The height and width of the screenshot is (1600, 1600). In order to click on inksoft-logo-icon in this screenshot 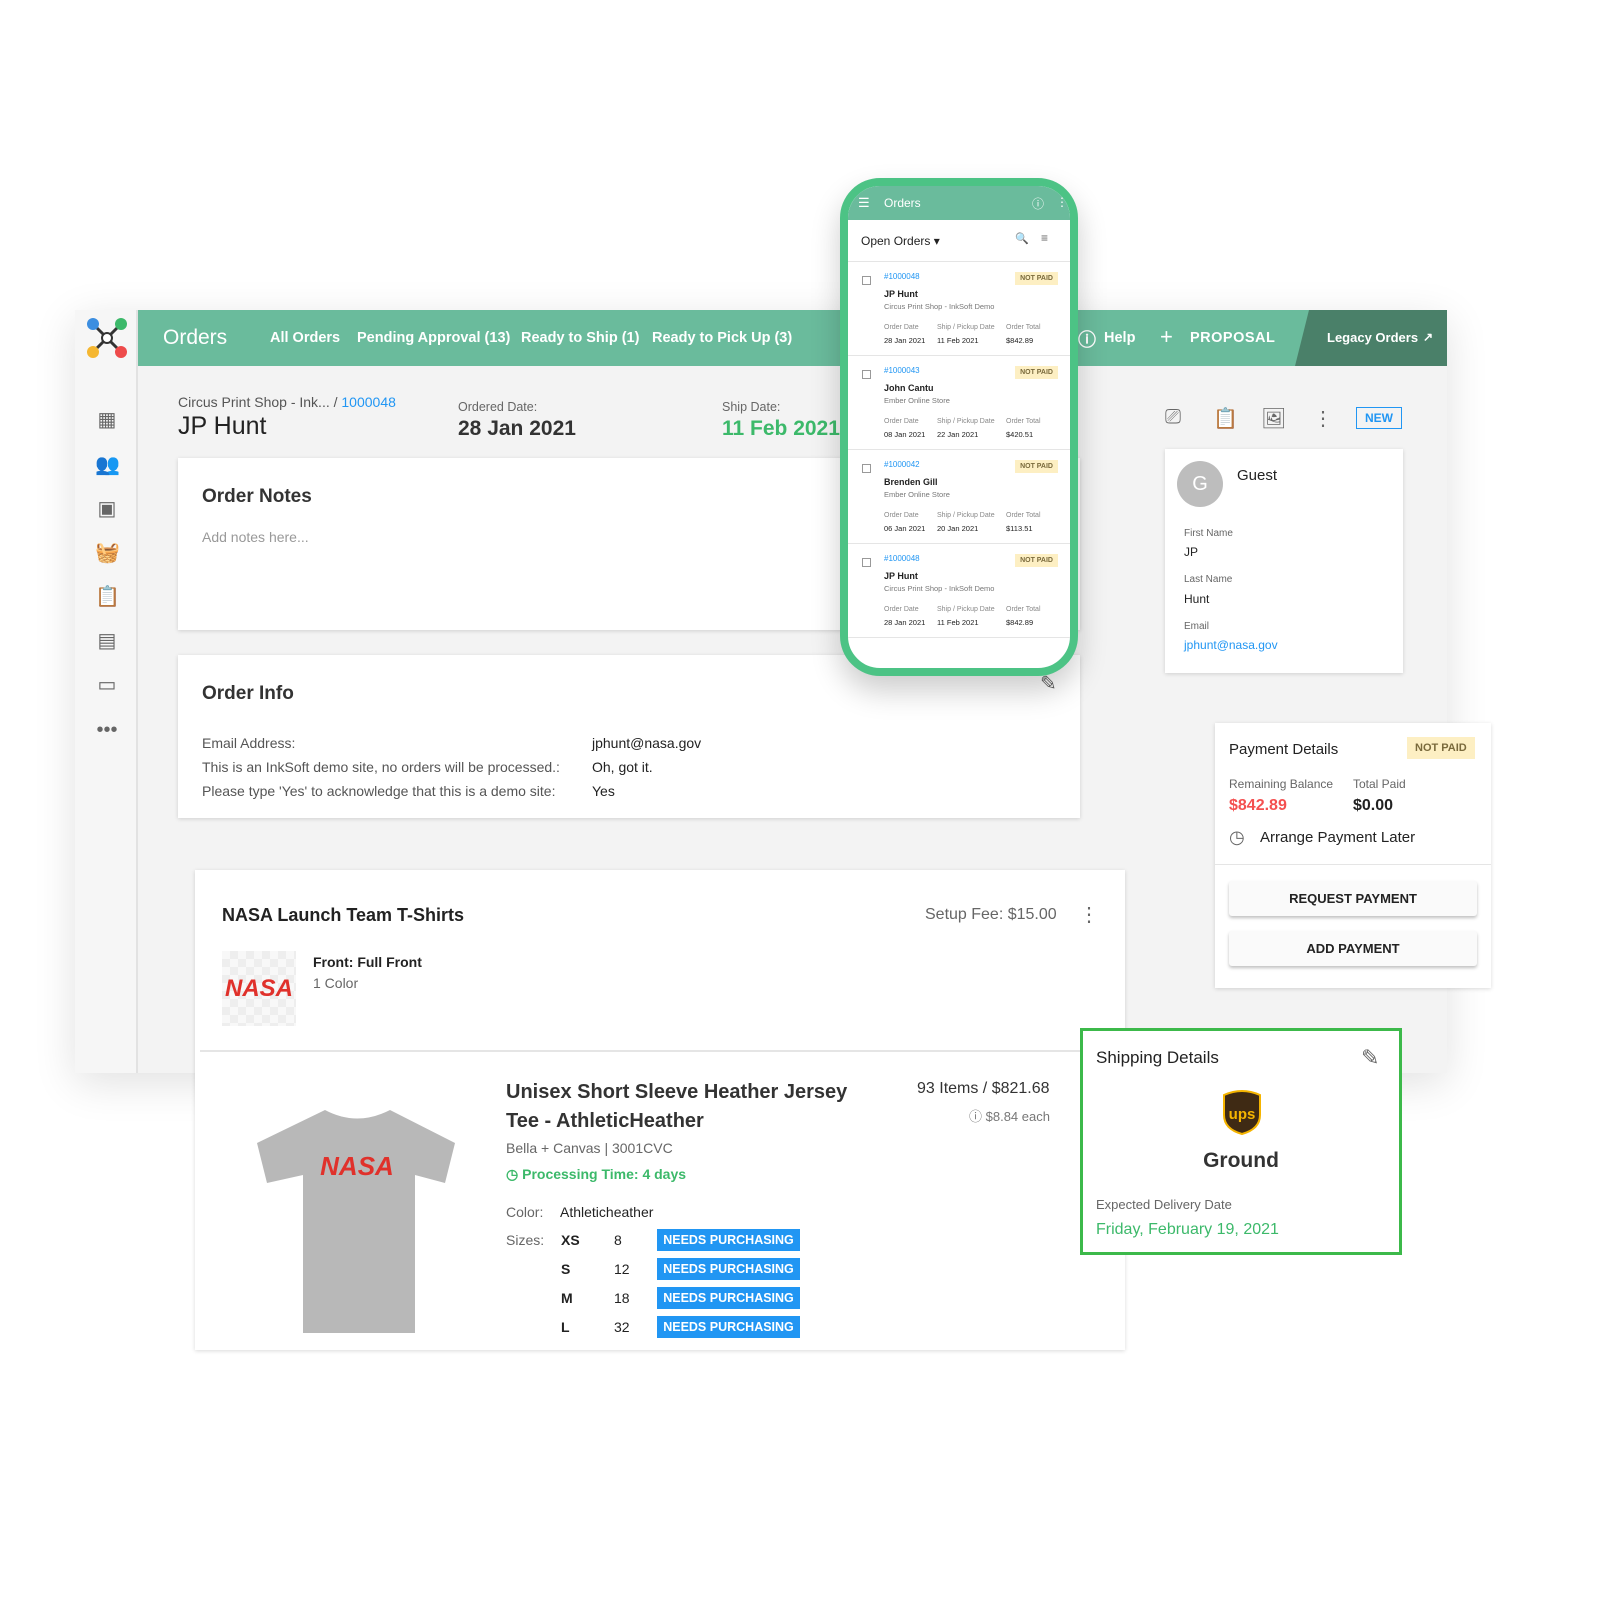, I will do `click(107, 338)`.